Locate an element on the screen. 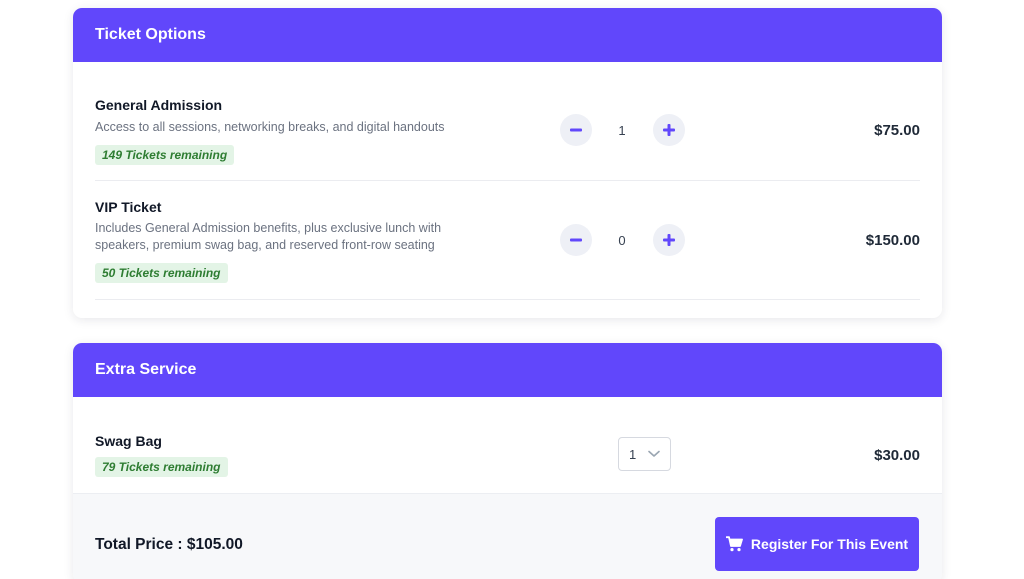 This screenshot has height=579, width=1024. tickets-remaining-badge: 79 Tickets remaining is located at coordinates (161, 467).